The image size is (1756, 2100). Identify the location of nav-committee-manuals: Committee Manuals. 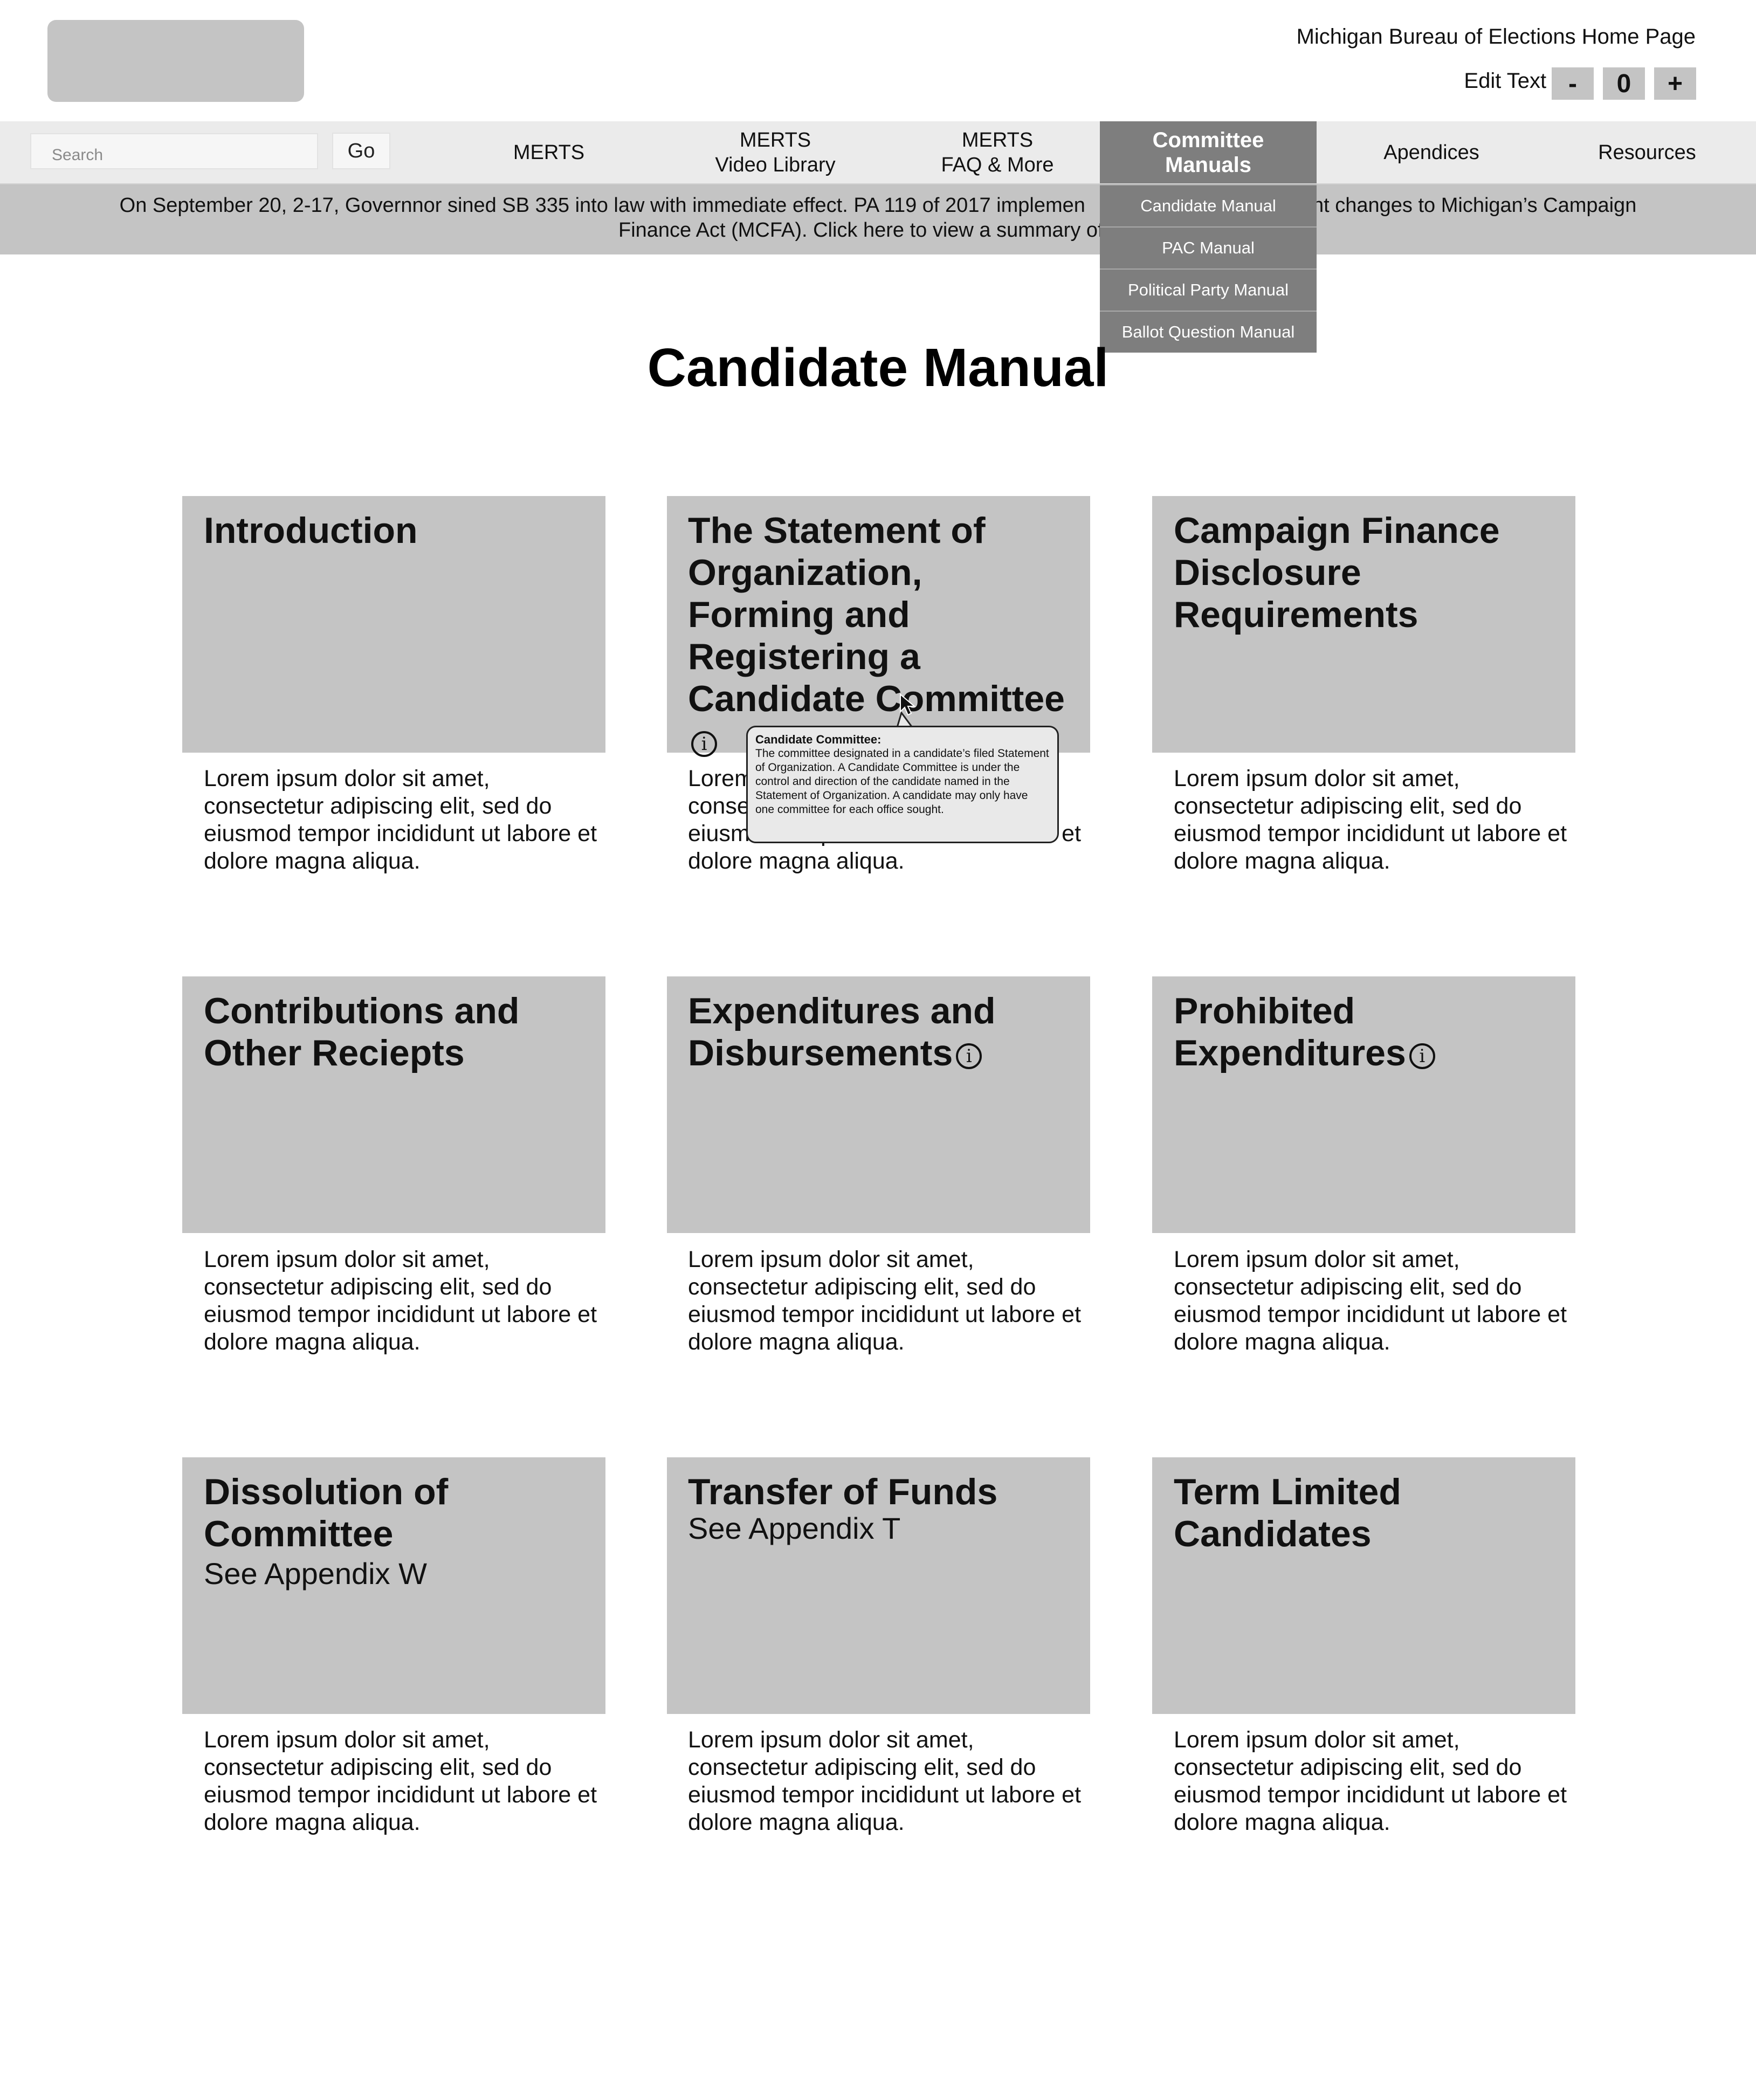
(1208, 152).